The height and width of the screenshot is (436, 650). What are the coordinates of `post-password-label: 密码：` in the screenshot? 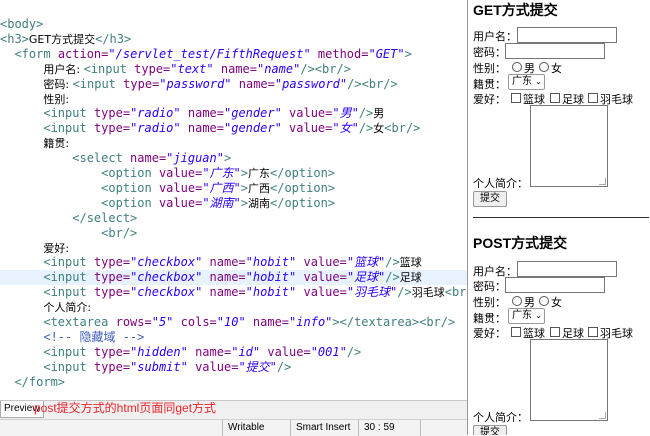 It's located at (489, 287).